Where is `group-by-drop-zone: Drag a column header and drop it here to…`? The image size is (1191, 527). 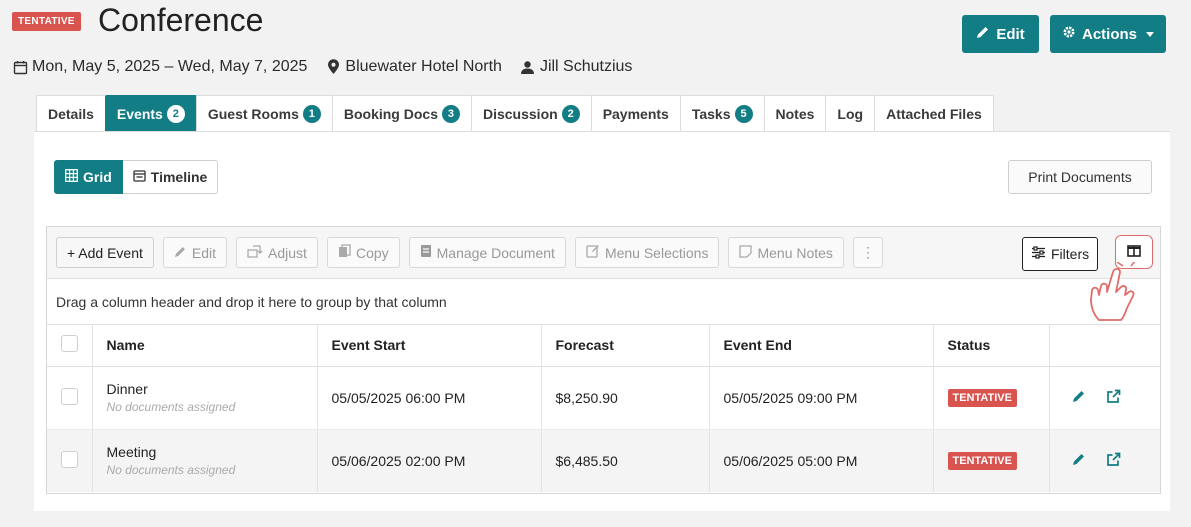 group-by-drop-zone: Drag a column header and drop it here to… is located at coordinates (603, 302).